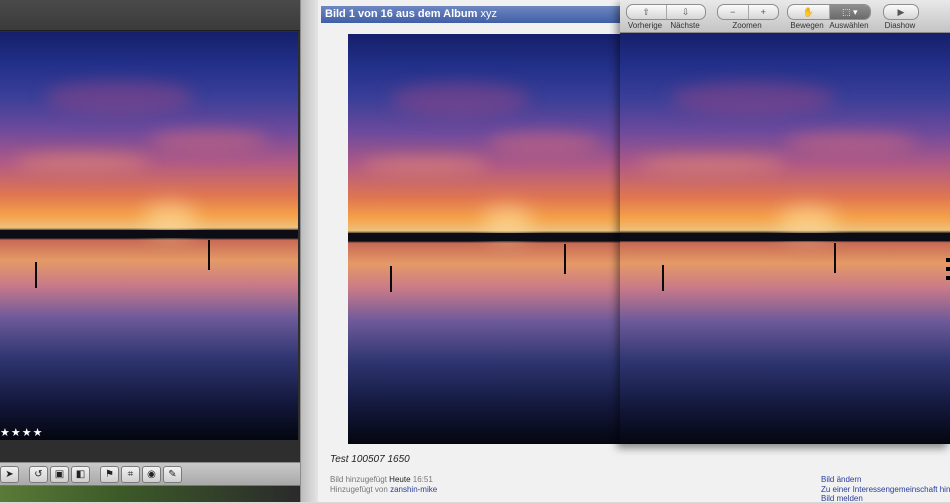 The height and width of the screenshot is (503, 950). Describe the element at coordinates (38, 474) in the screenshot. I see `rotate-left-icon: ↺` at that location.